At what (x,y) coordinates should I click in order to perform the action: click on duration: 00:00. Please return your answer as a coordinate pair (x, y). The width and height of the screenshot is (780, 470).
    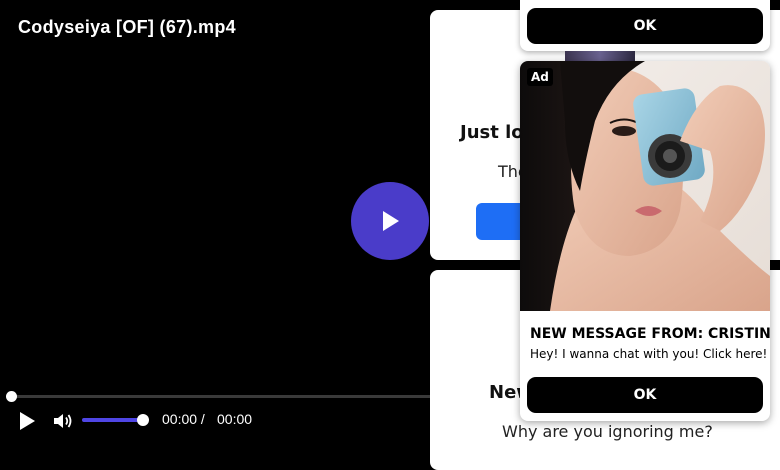
    Looking at the image, I should click on (235, 419).